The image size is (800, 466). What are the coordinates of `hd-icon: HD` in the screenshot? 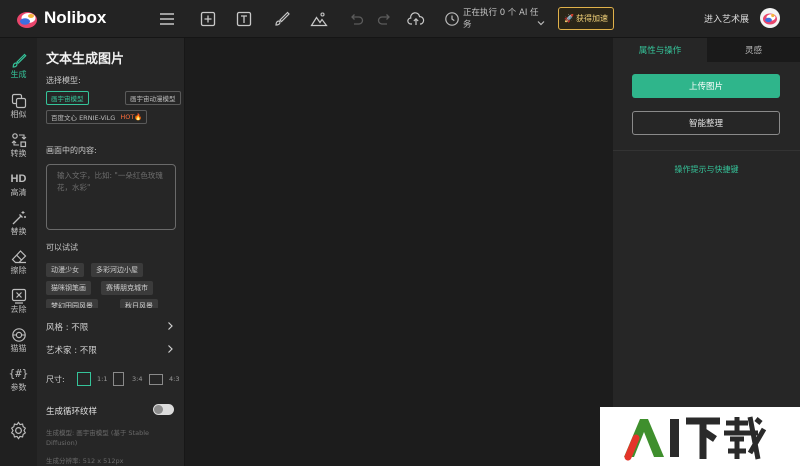 It's located at (18, 179).